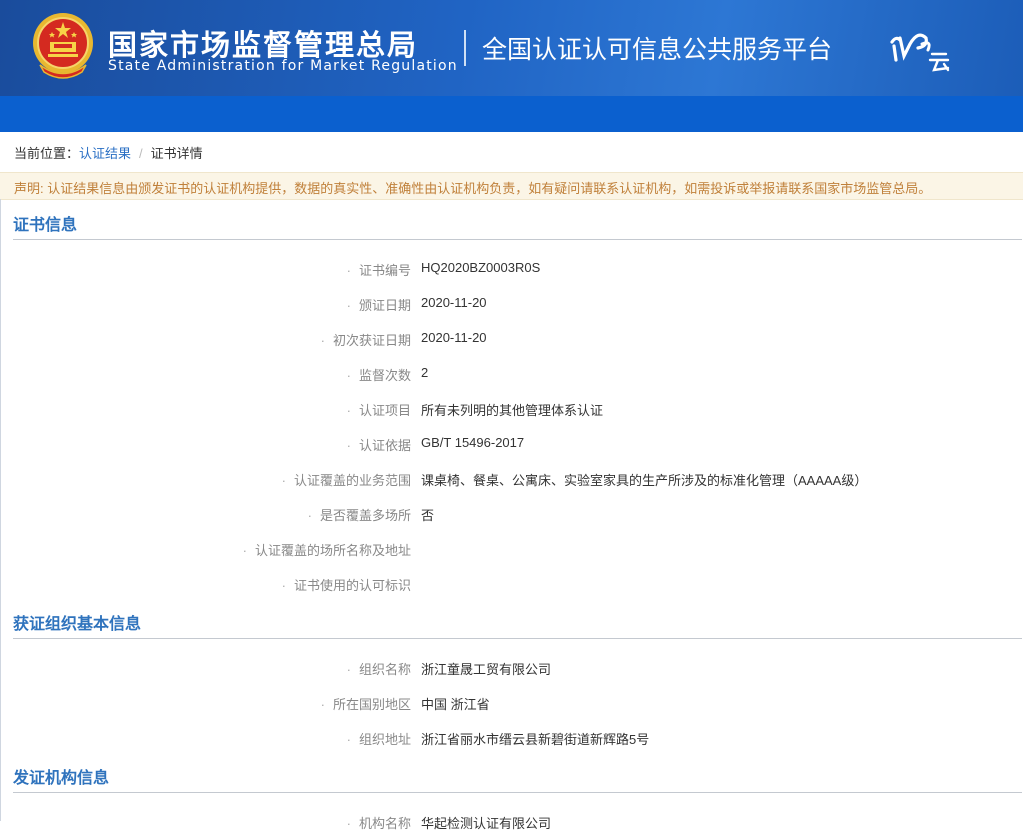 The width and height of the screenshot is (1023, 832). I want to click on info-row: · 认证依据 GB/T 15496-2017, so click(511, 443).